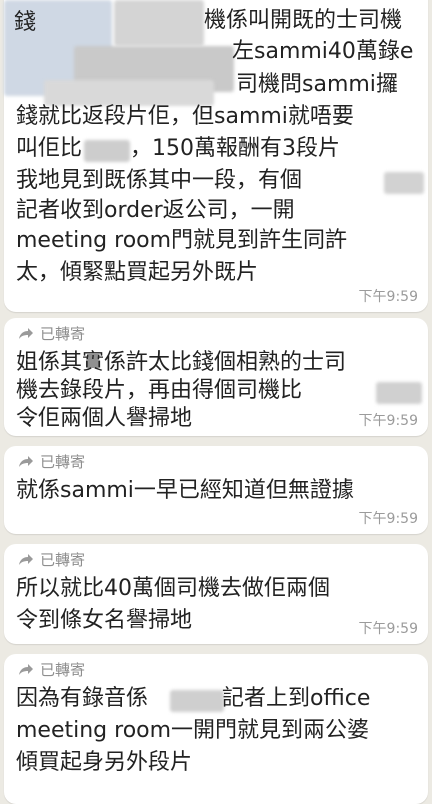  Describe the element at coordinates (185, 490) in the screenshot. I see `message-text: 就係sammi一早已經知道但無證據` at that location.